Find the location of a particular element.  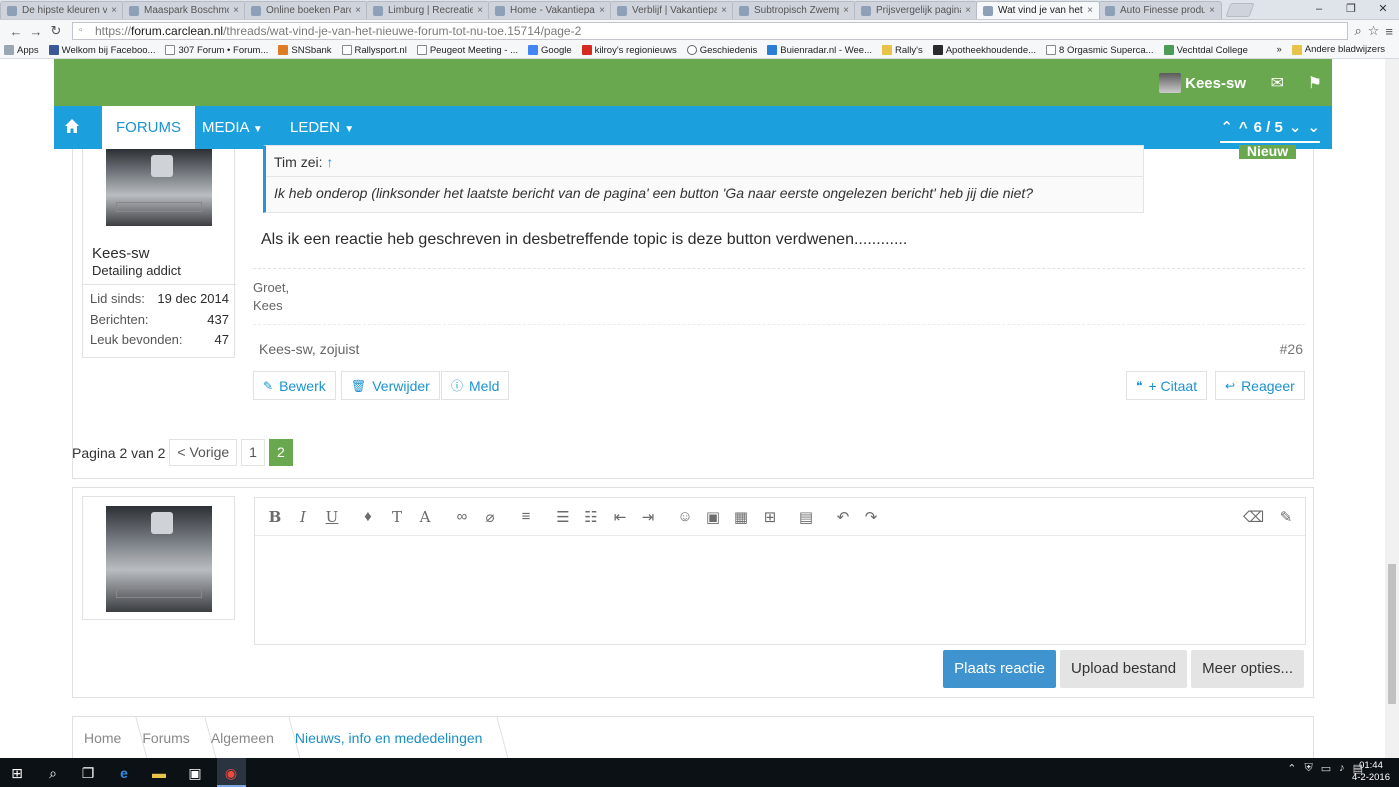

author-name: Kees-sw is located at coordinates (121, 253).